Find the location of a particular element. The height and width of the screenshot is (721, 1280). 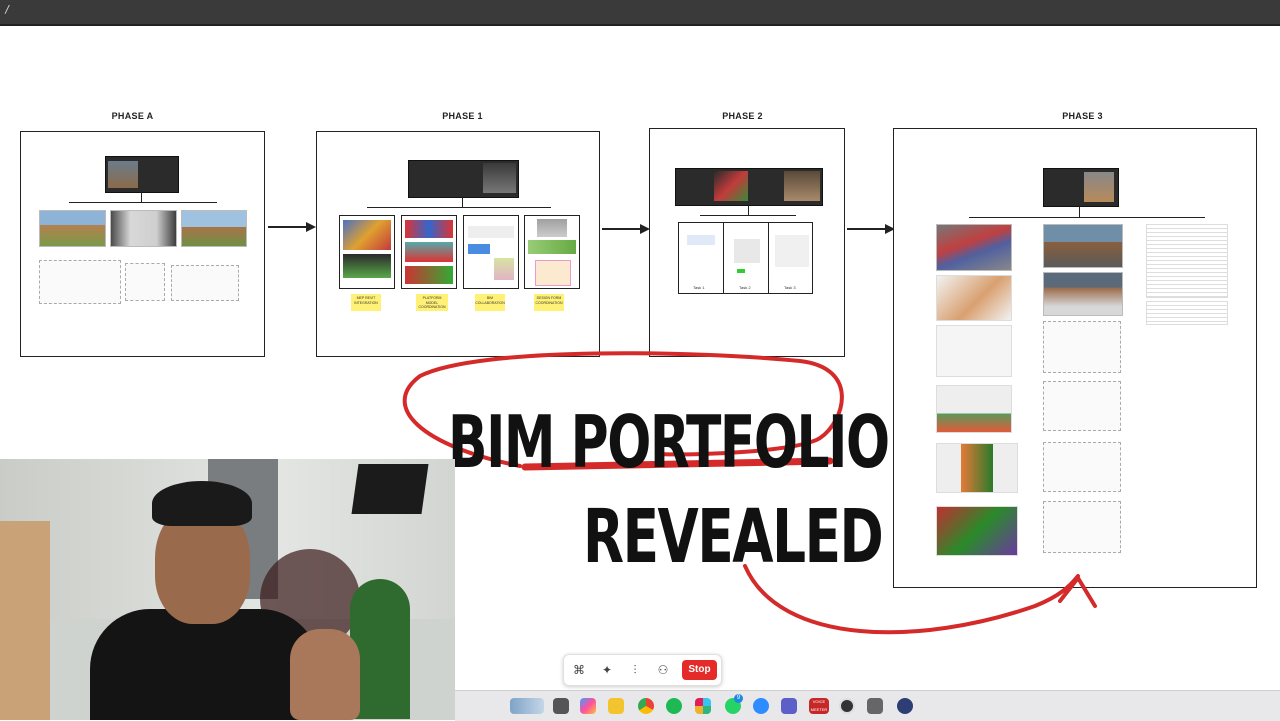

overlay-title-line1: BIM PORTFOLIO is located at coordinates (669, 442).